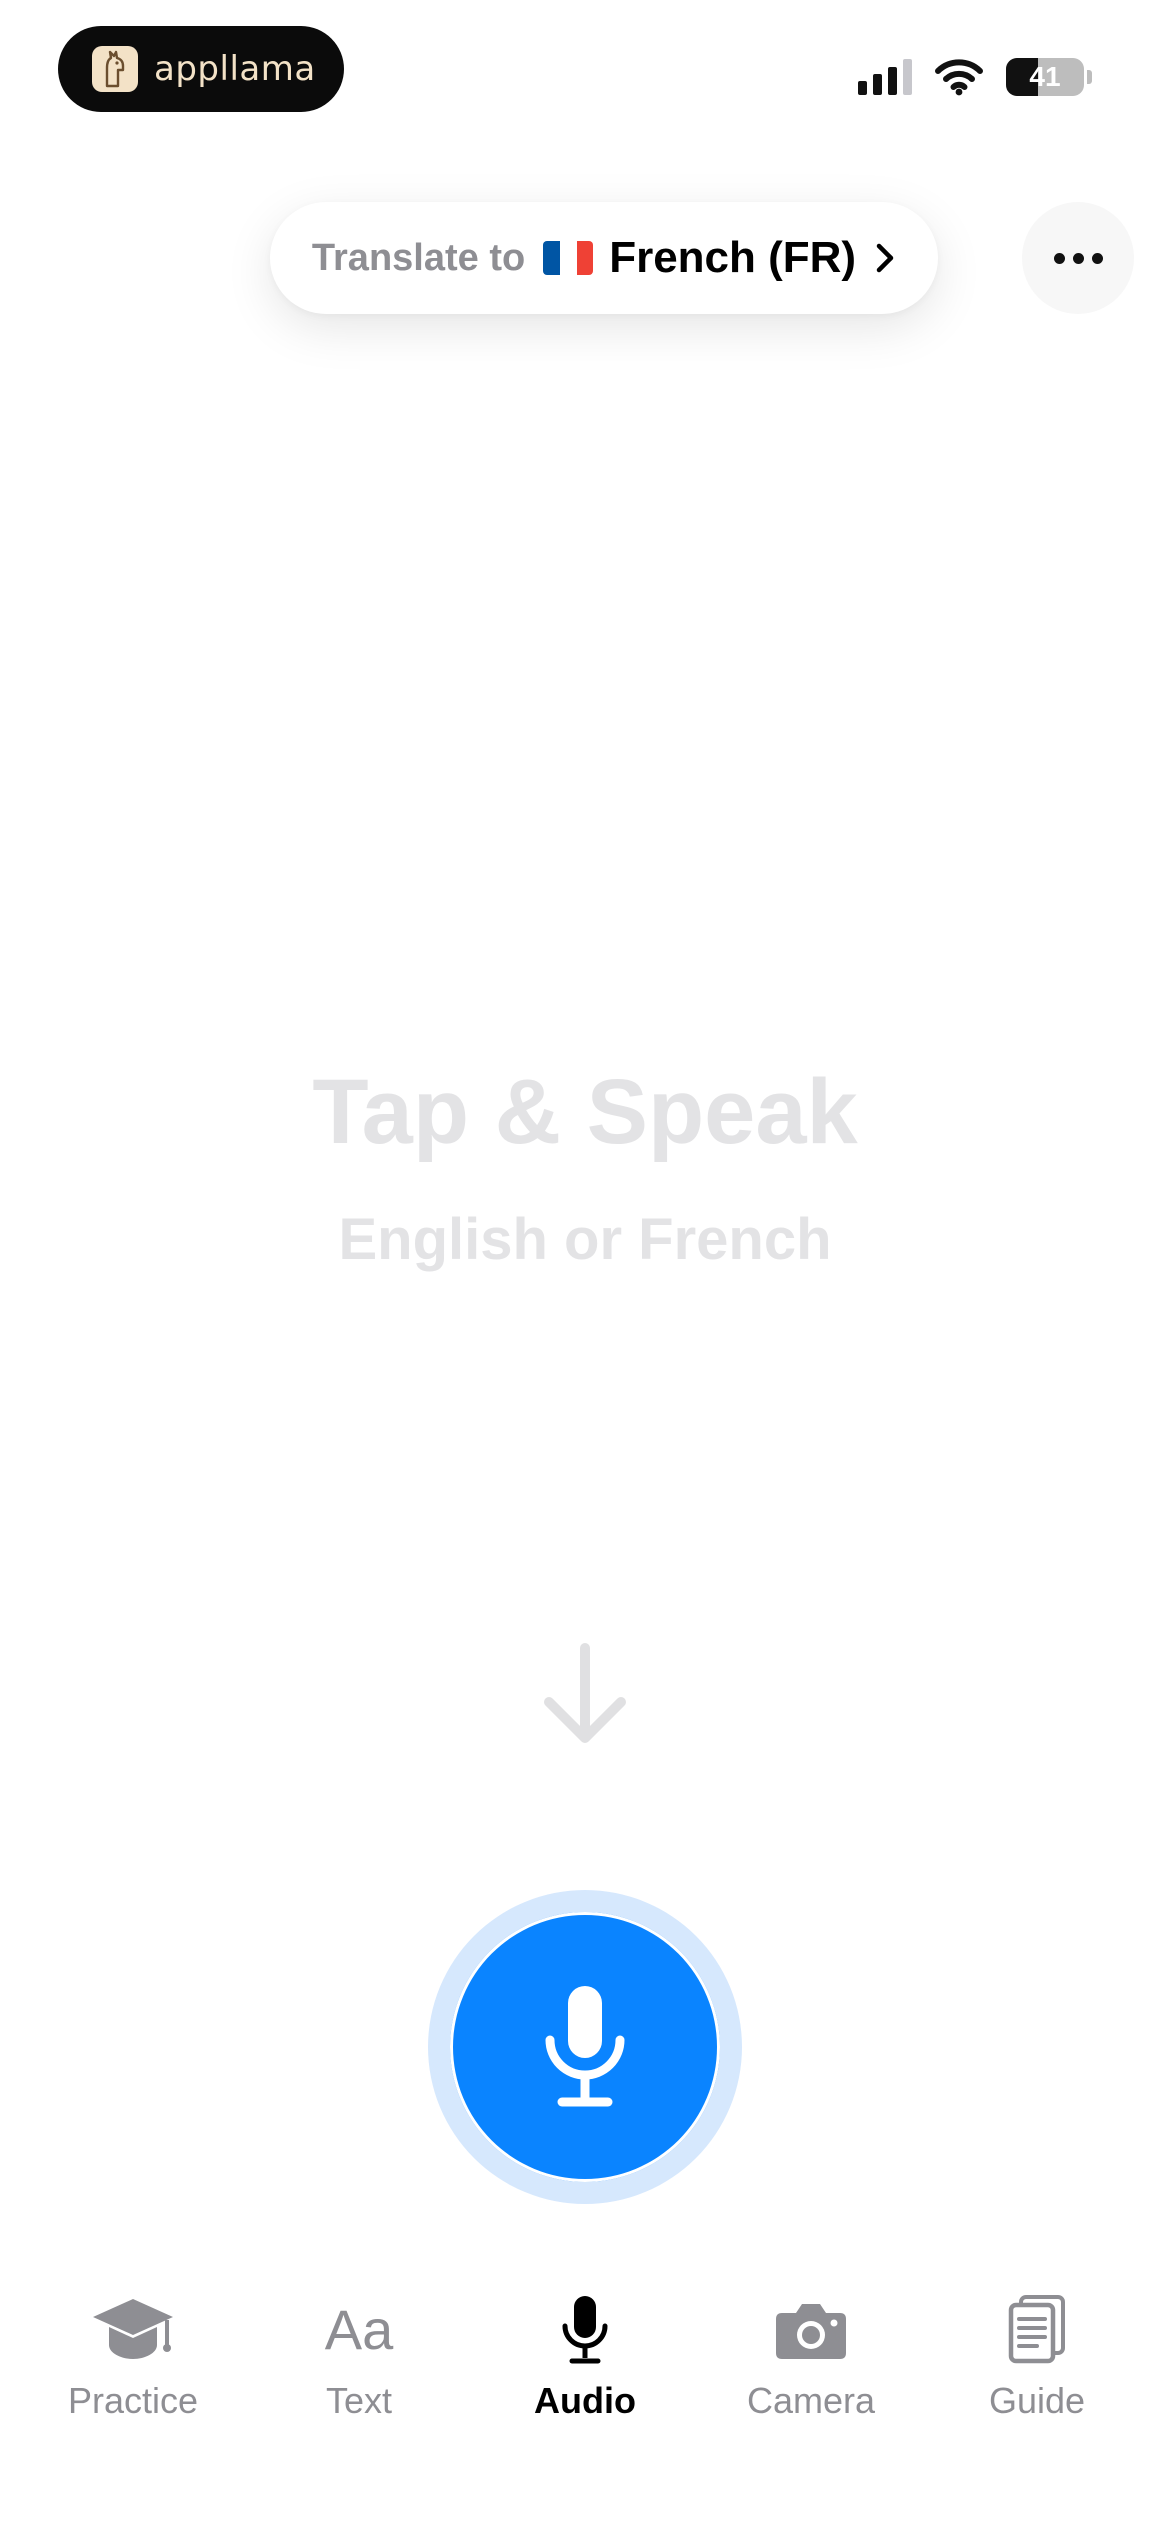  I want to click on battery-cap, so click(1089, 77).